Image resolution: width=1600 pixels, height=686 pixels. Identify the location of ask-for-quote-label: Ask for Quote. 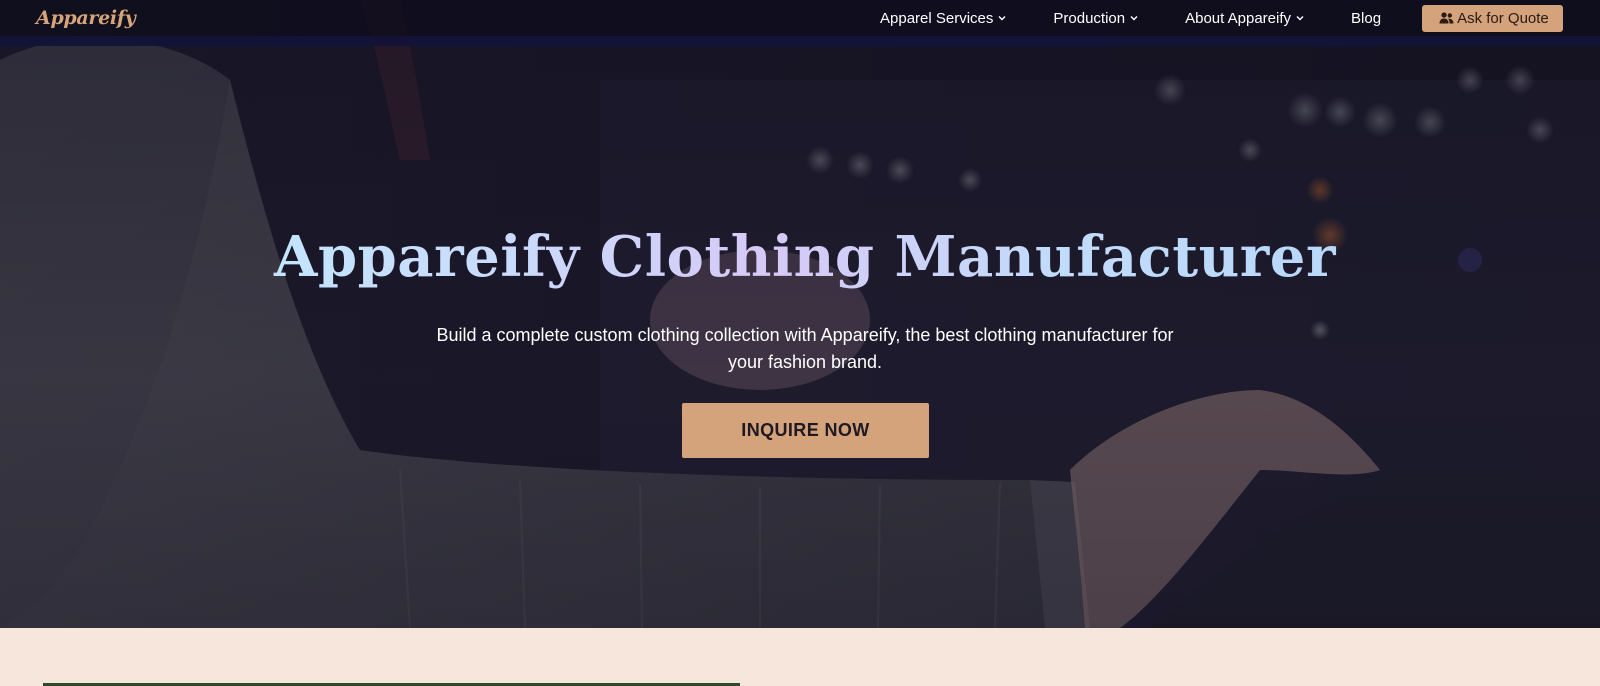
(1503, 18).